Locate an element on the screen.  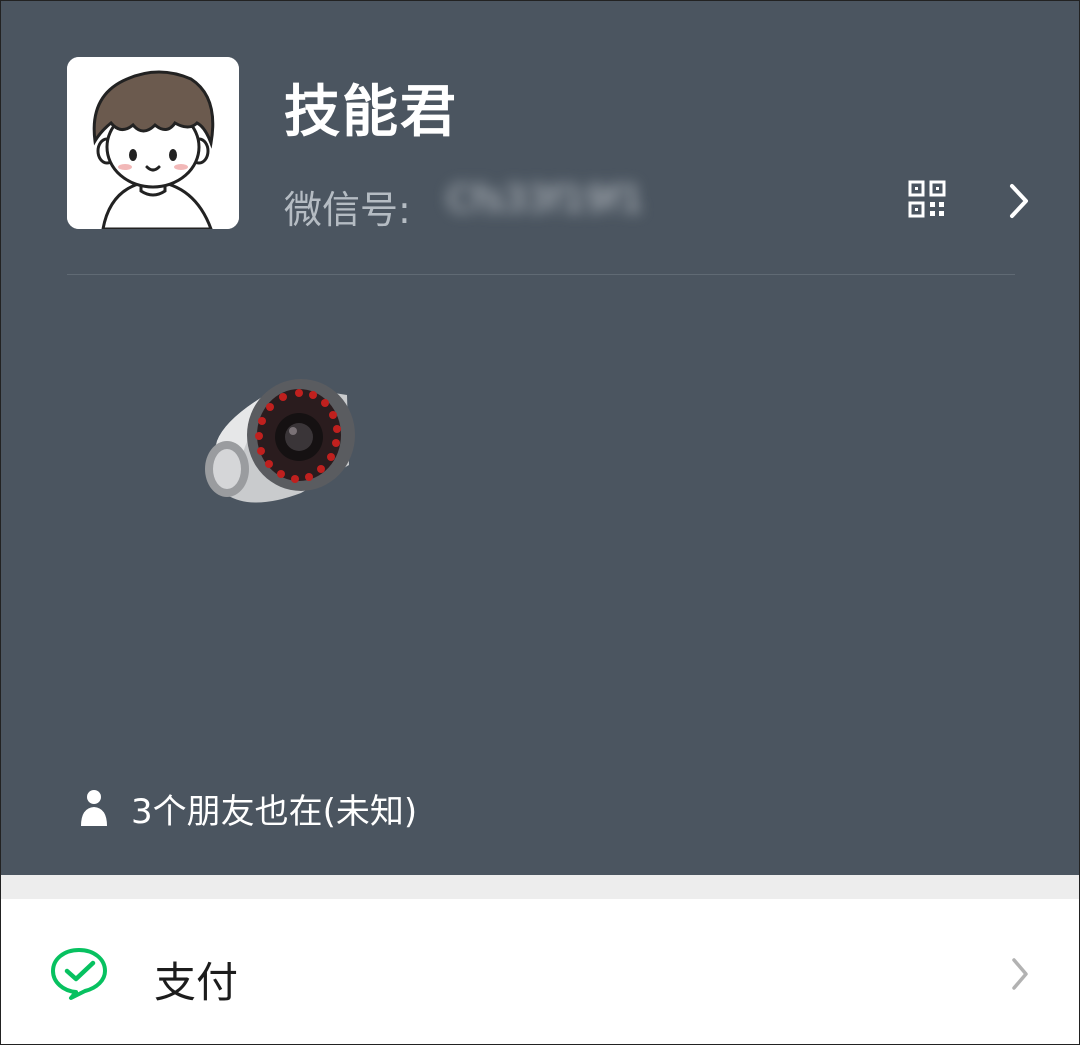
friends-status-text: 3个朋友也在(未知) is located at coordinates (274, 811).